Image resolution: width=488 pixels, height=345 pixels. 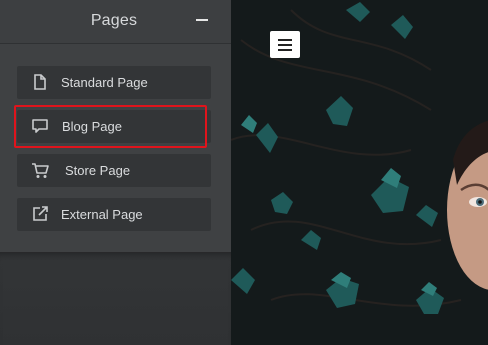 I want to click on panel-title: Pages, so click(x=114, y=20).